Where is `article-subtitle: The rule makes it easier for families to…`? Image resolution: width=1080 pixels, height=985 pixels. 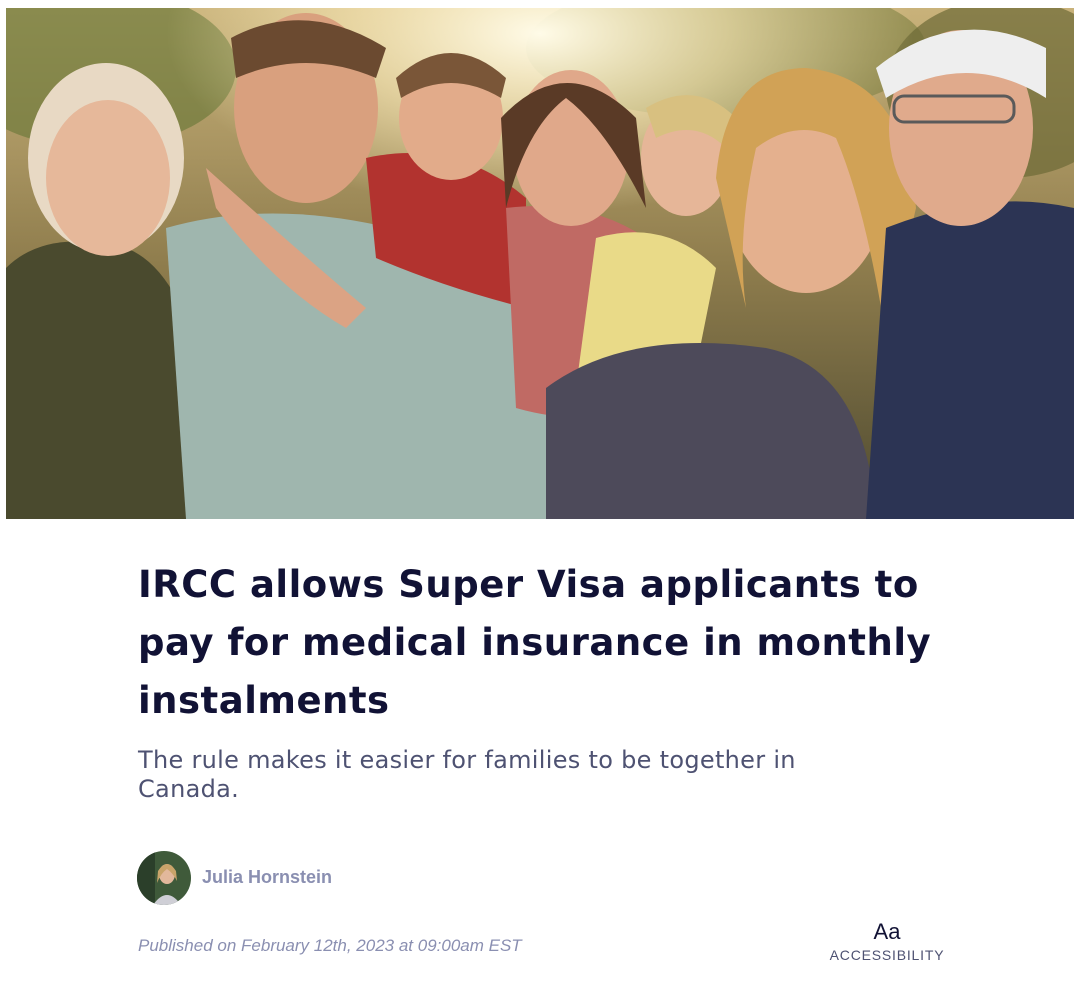 article-subtitle: The rule makes it easier for families to… is located at coordinates (467, 774).